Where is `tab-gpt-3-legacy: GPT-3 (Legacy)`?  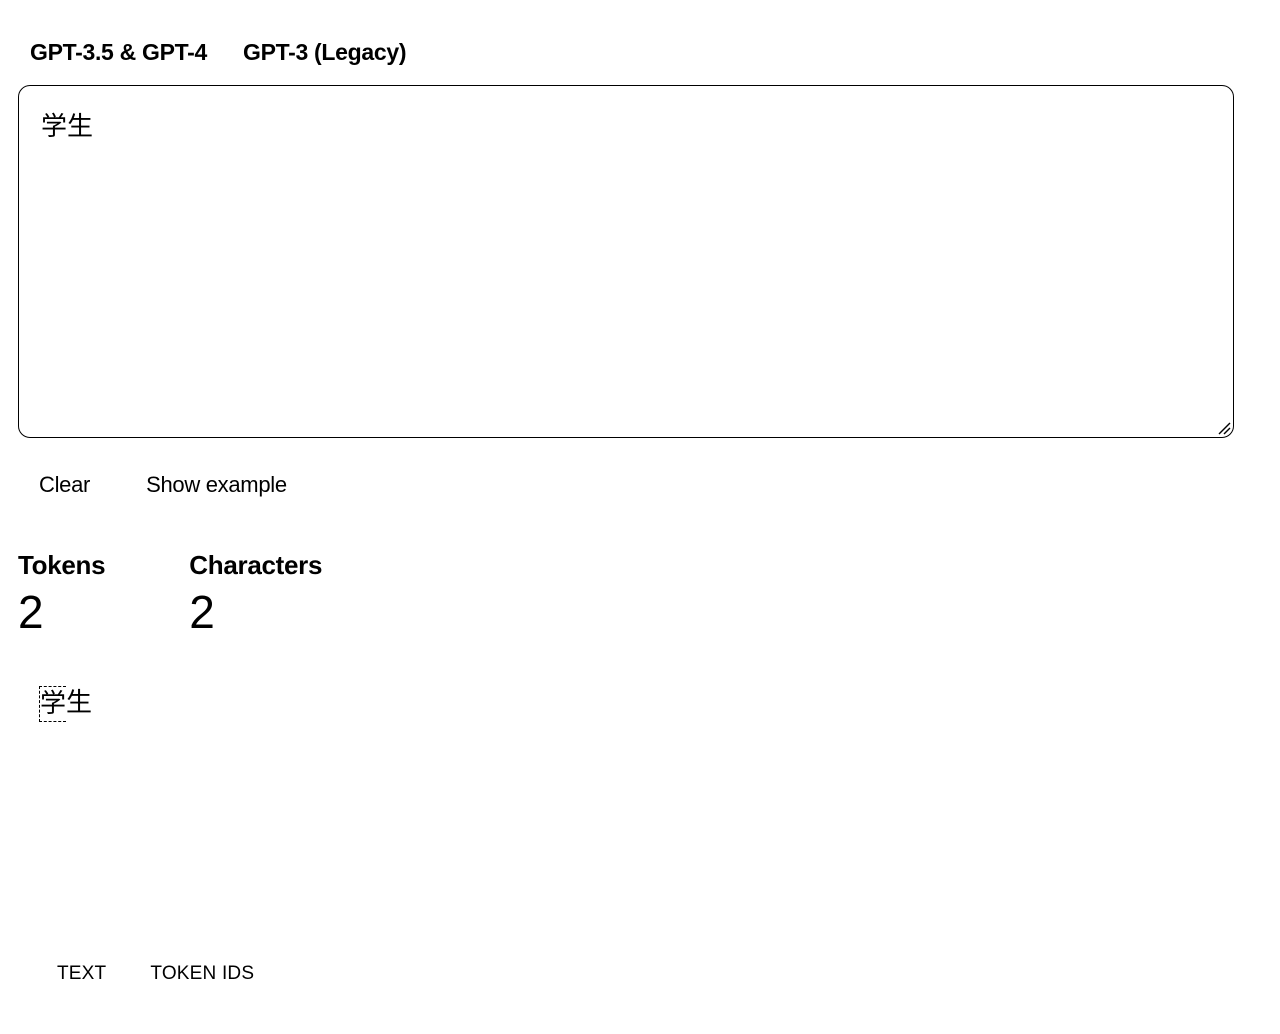 tab-gpt-3-legacy: GPT-3 (Legacy) is located at coordinates (325, 52).